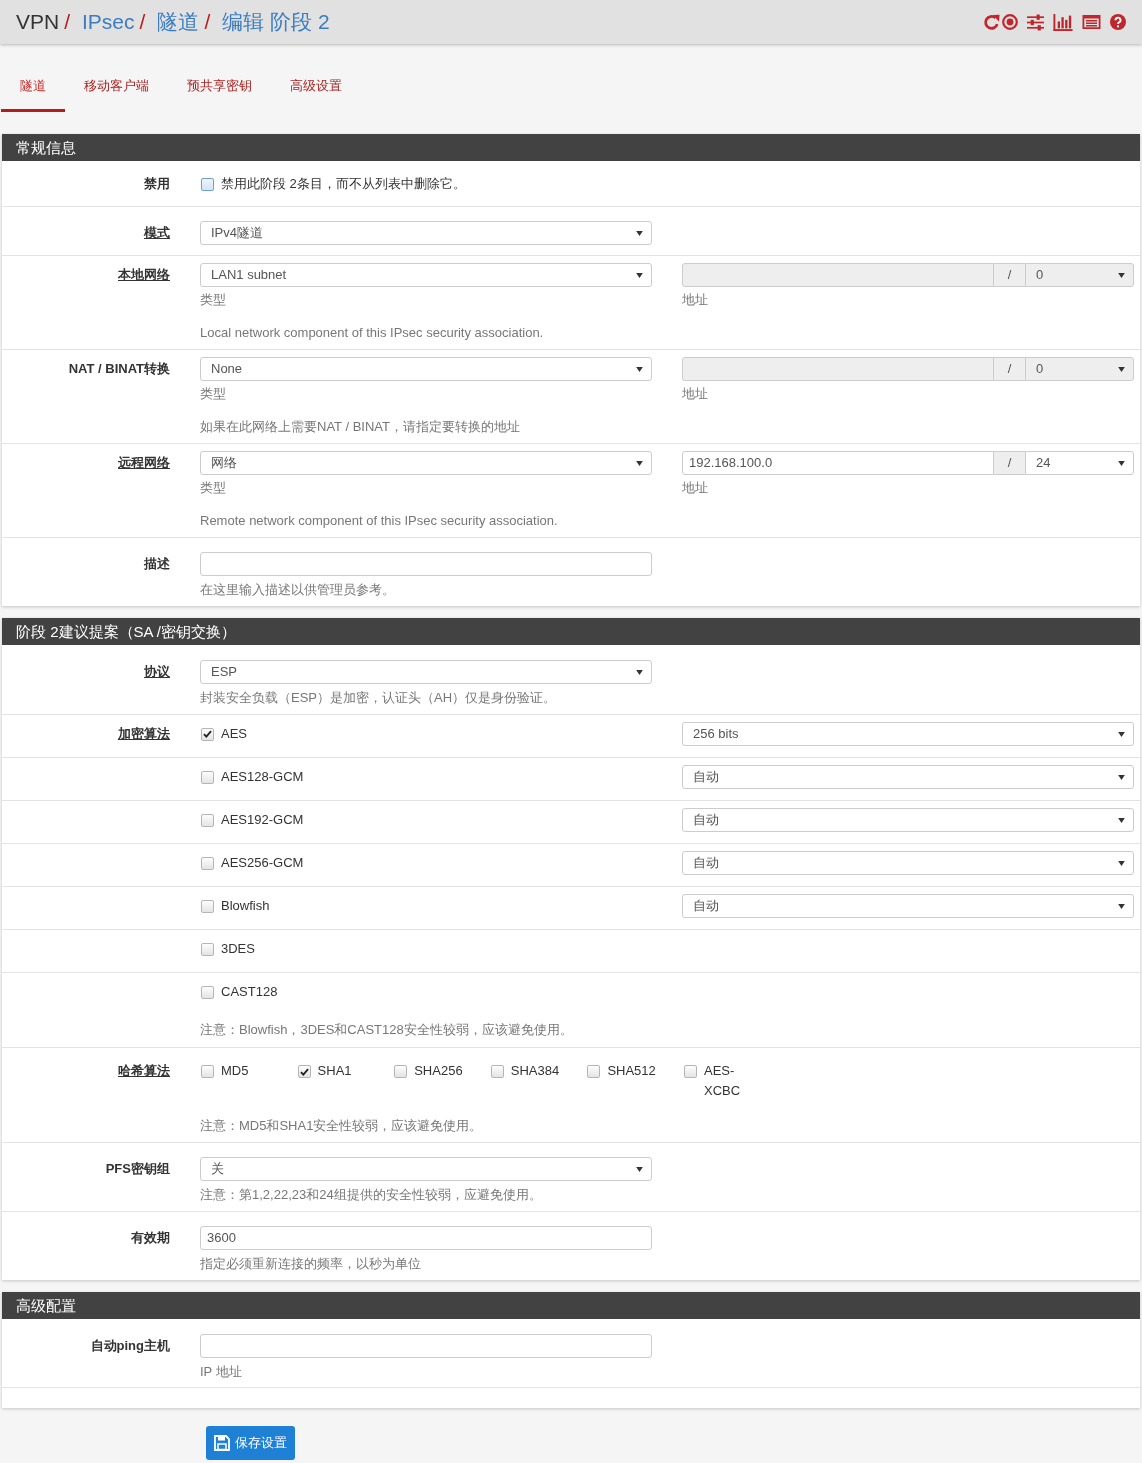  What do you see at coordinates (426, 463) in the screenshot?
I see `dropdown: 网络` at bounding box center [426, 463].